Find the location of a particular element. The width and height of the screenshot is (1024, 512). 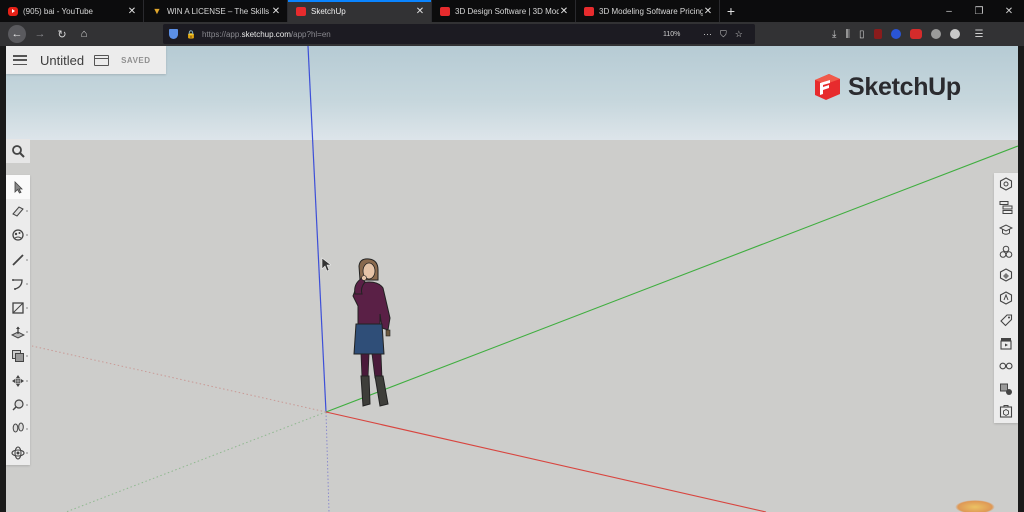

tool-walk is located at coordinates (18, 429).